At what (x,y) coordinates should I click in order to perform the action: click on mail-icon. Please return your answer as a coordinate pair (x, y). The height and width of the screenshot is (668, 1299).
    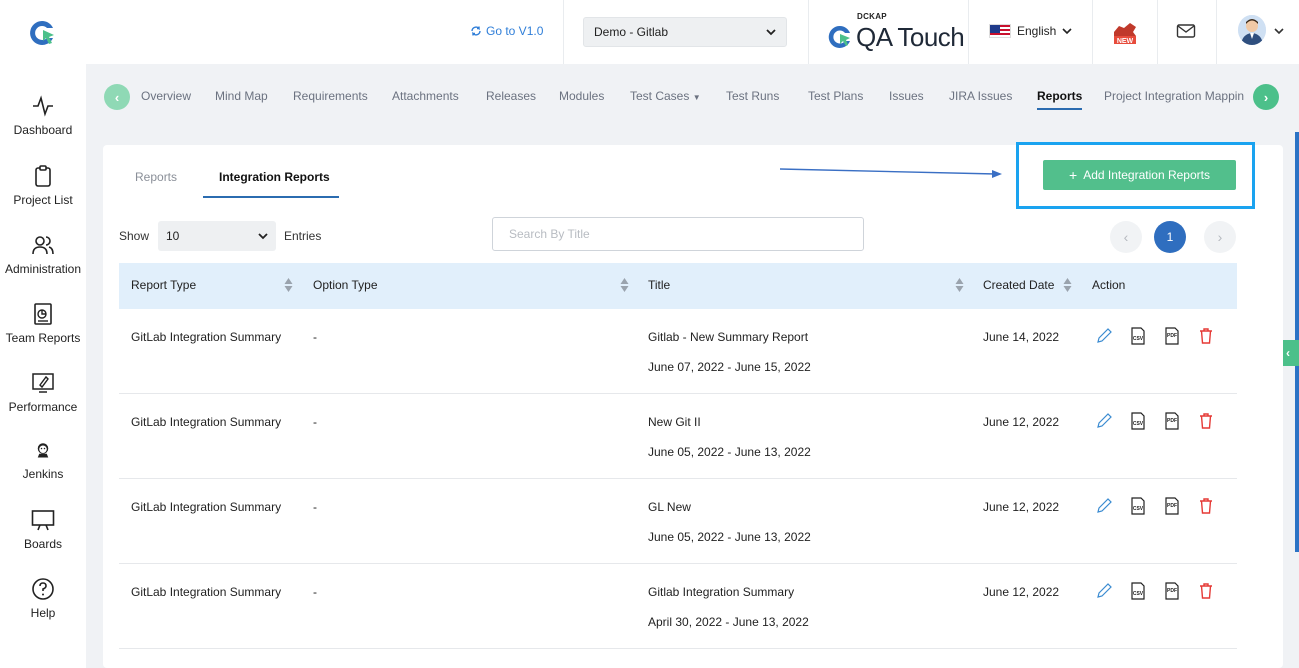
    Looking at the image, I should click on (1186, 31).